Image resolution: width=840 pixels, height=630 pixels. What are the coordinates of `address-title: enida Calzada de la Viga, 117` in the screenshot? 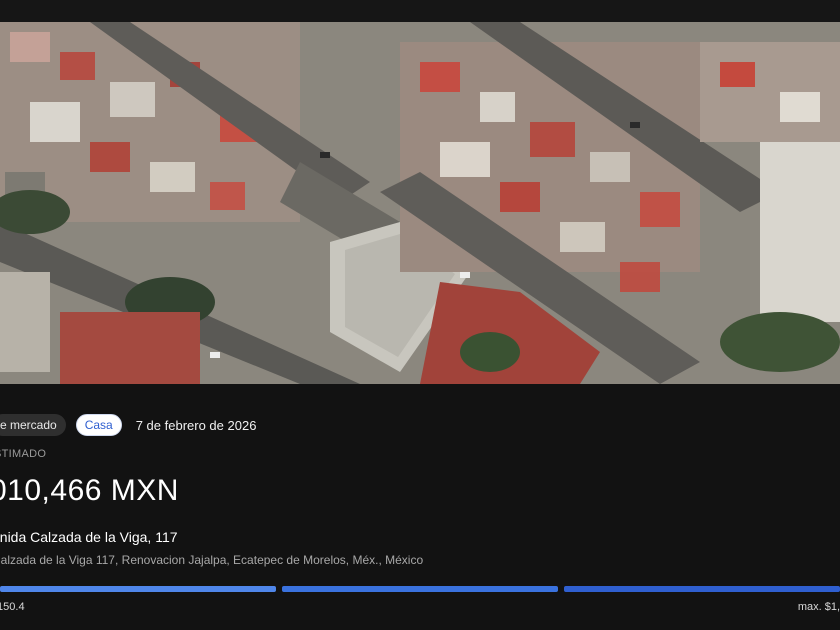 It's located at (89, 537).